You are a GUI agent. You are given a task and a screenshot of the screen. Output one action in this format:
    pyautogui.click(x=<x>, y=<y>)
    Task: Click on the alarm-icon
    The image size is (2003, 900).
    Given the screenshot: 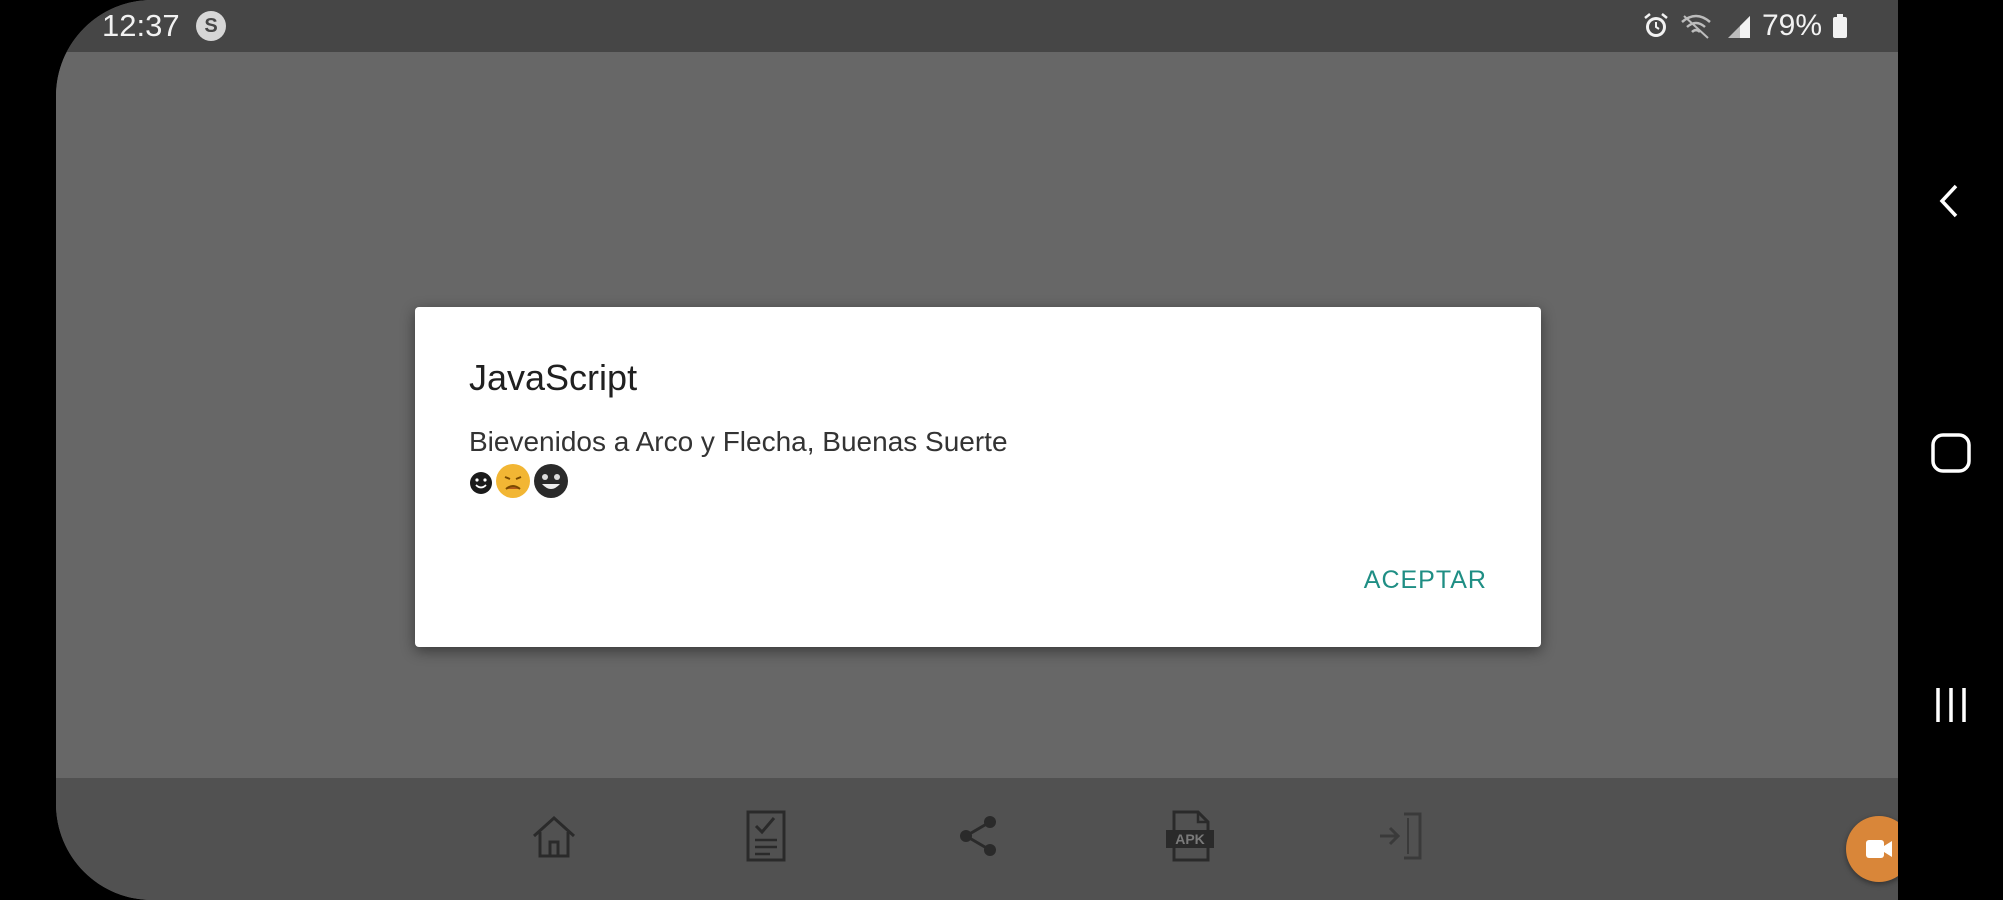 What is the action you would take?
    pyautogui.click(x=1656, y=26)
    